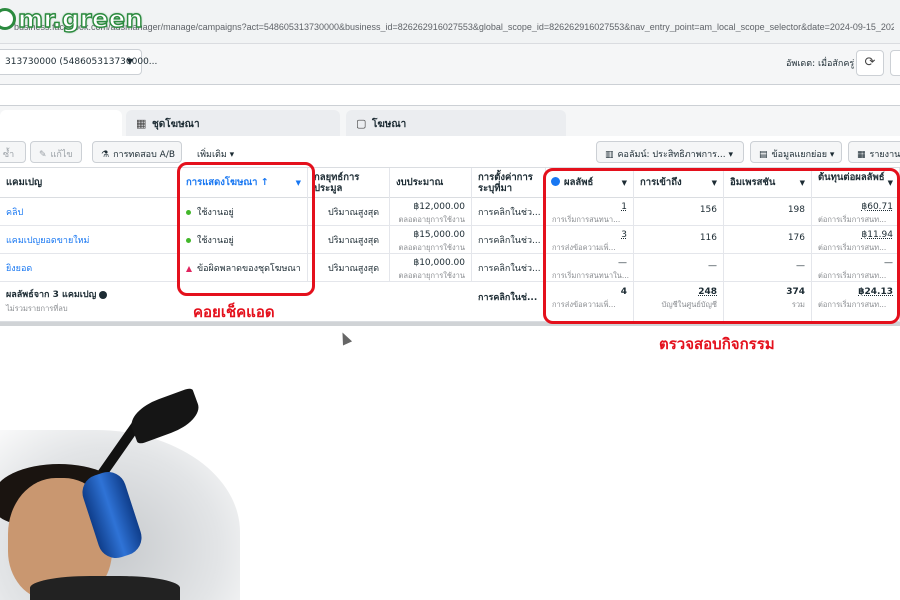 Image resolution: width=900 pixels, height=600 pixels. I want to click on budget-value: ฿10,000.00, so click(439, 263).